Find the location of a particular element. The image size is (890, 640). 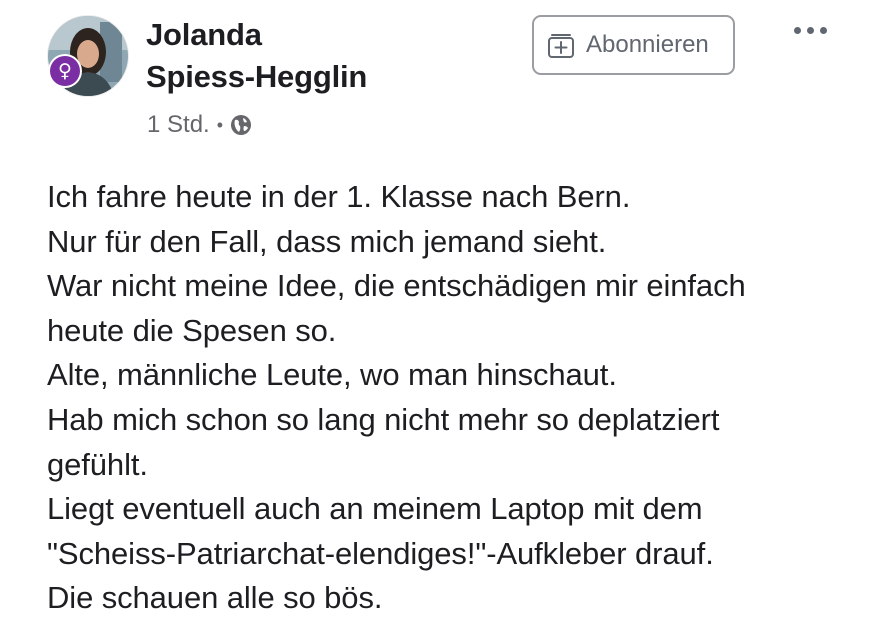

post-meta: 1 Std. • is located at coordinates (199, 125).